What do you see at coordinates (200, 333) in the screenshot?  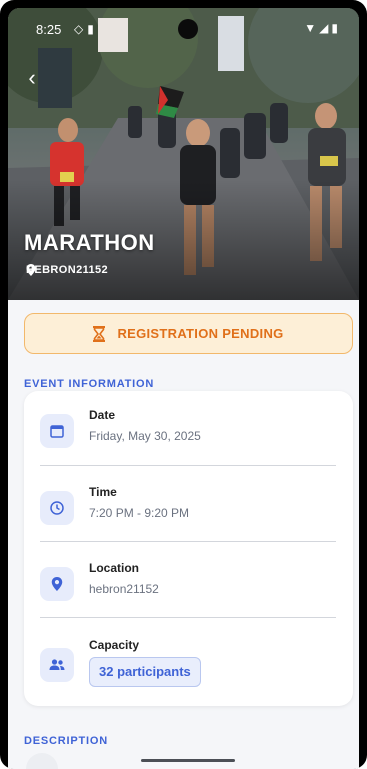 I see `registration-status-text: REGISTRATION PENDING` at bounding box center [200, 333].